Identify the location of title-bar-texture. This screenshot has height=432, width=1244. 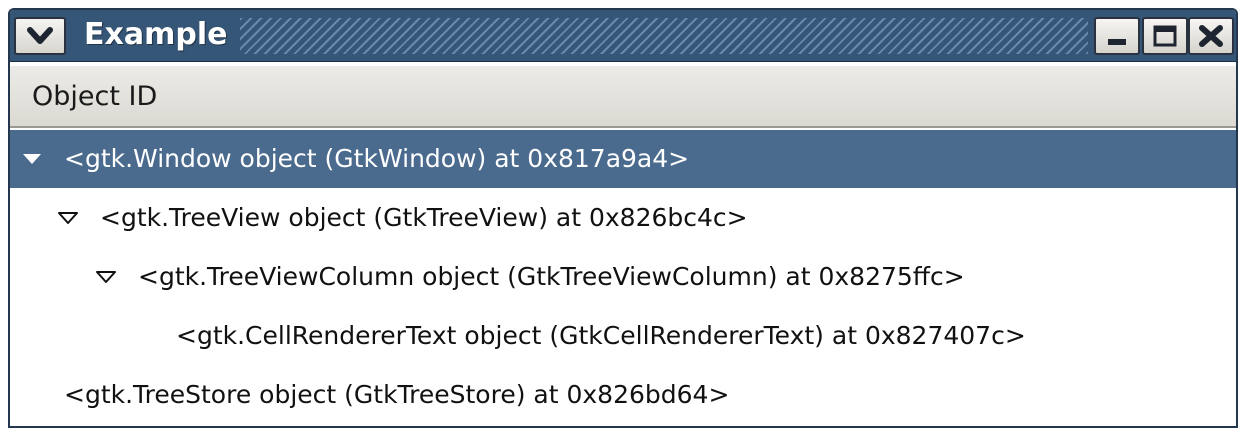
(664, 36).